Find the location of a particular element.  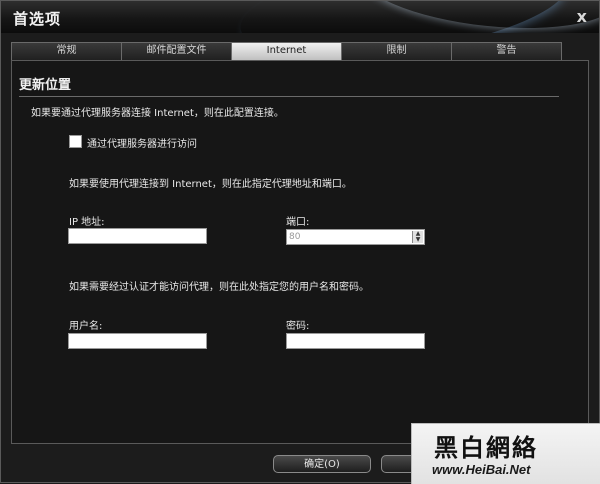

ip-address-label: IP 地址: is located at coordinates (87, 222).